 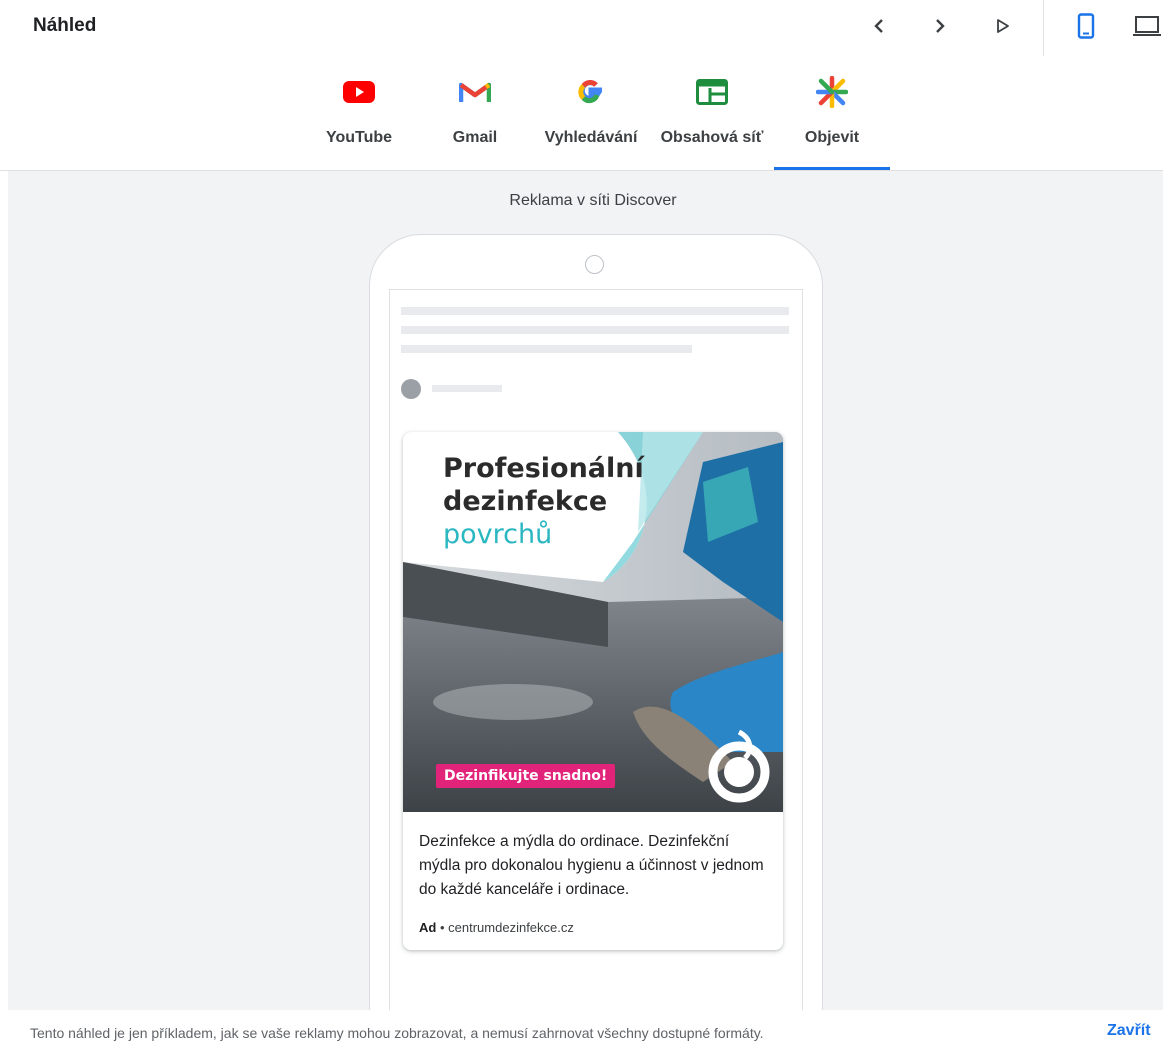 I want to click on phone-icon, so click(x=1086, y=26).